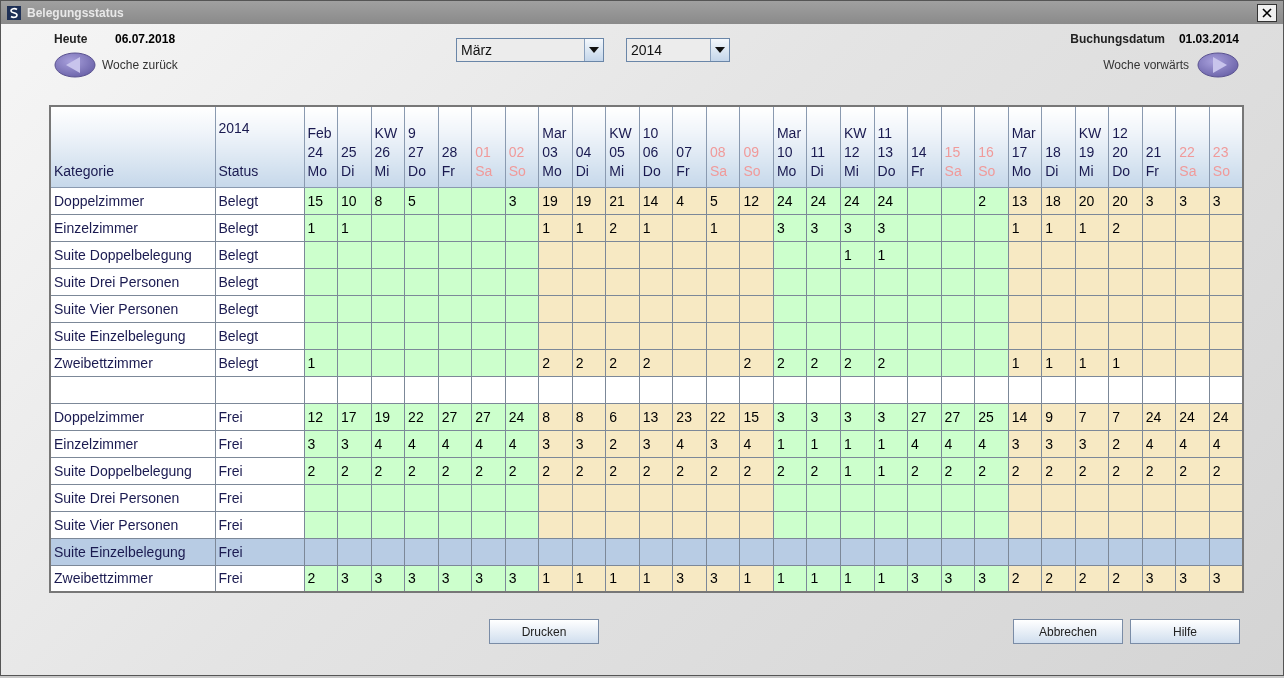  What do you see at coordinates (1117, 39) in the screenshot?
I see `booking-date-label: Buchungsdatum` at bounding box center [1117, 39].